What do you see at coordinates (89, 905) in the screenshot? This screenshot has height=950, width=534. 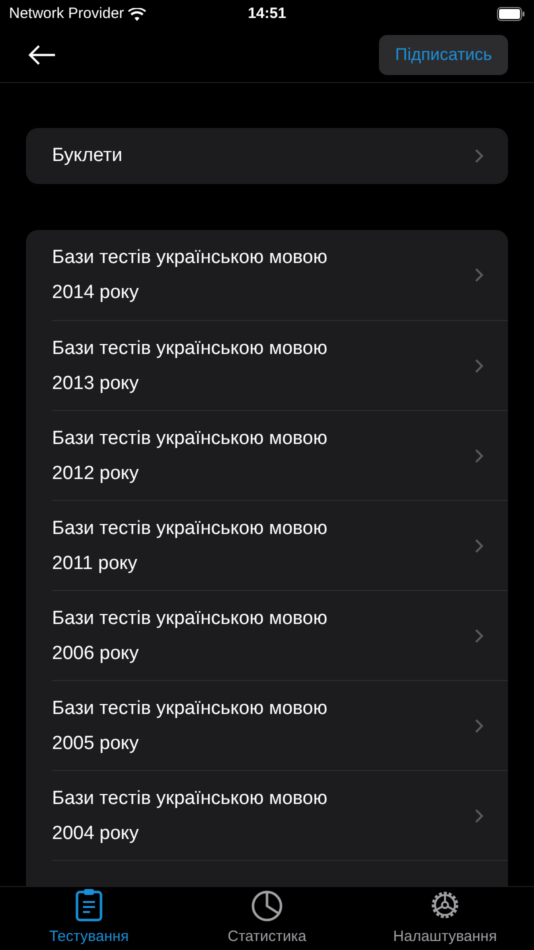 I see `clipboard-icon` at bounding box center [89, 905].